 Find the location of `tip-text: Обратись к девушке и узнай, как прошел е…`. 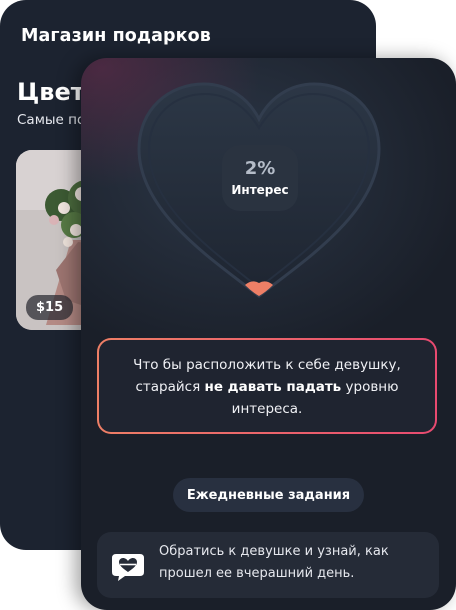

tip-text: Обратись к девушке и узнай, как прошел е… is located at coordinates (274, 562).